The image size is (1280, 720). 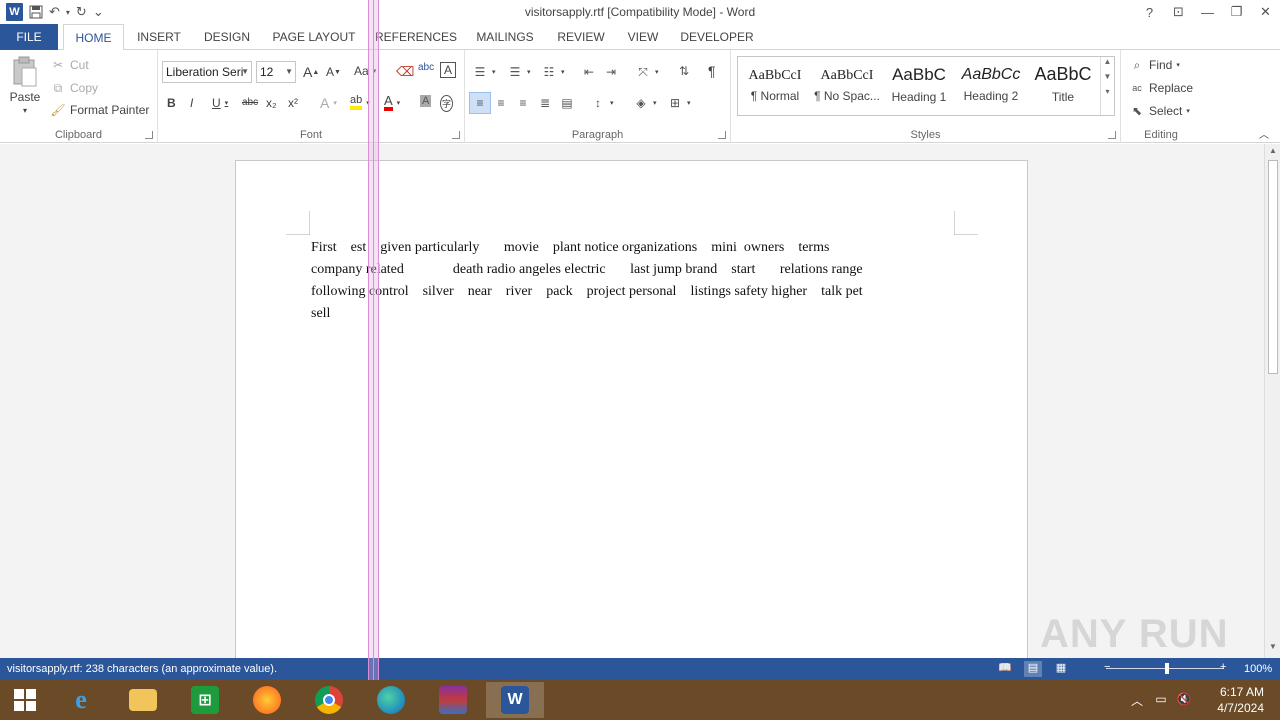 I want to click on vertical-scrollbar: ▲ ▼, so click(x=1272, y=401).